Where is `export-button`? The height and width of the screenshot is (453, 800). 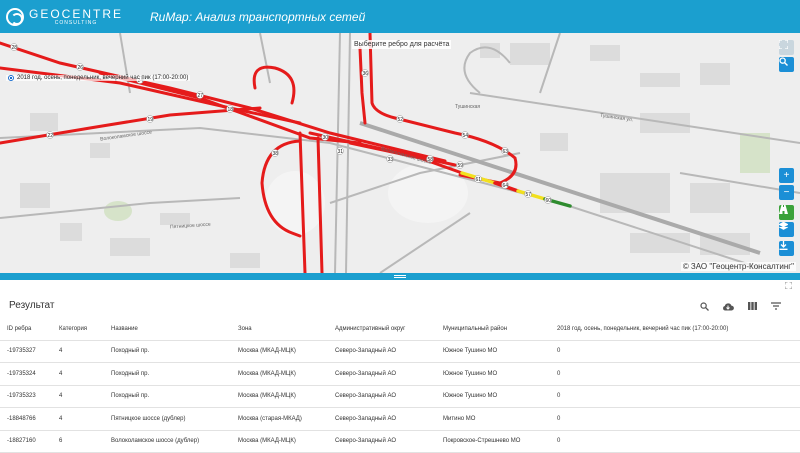
export-button is located at coordinates (728, 306).